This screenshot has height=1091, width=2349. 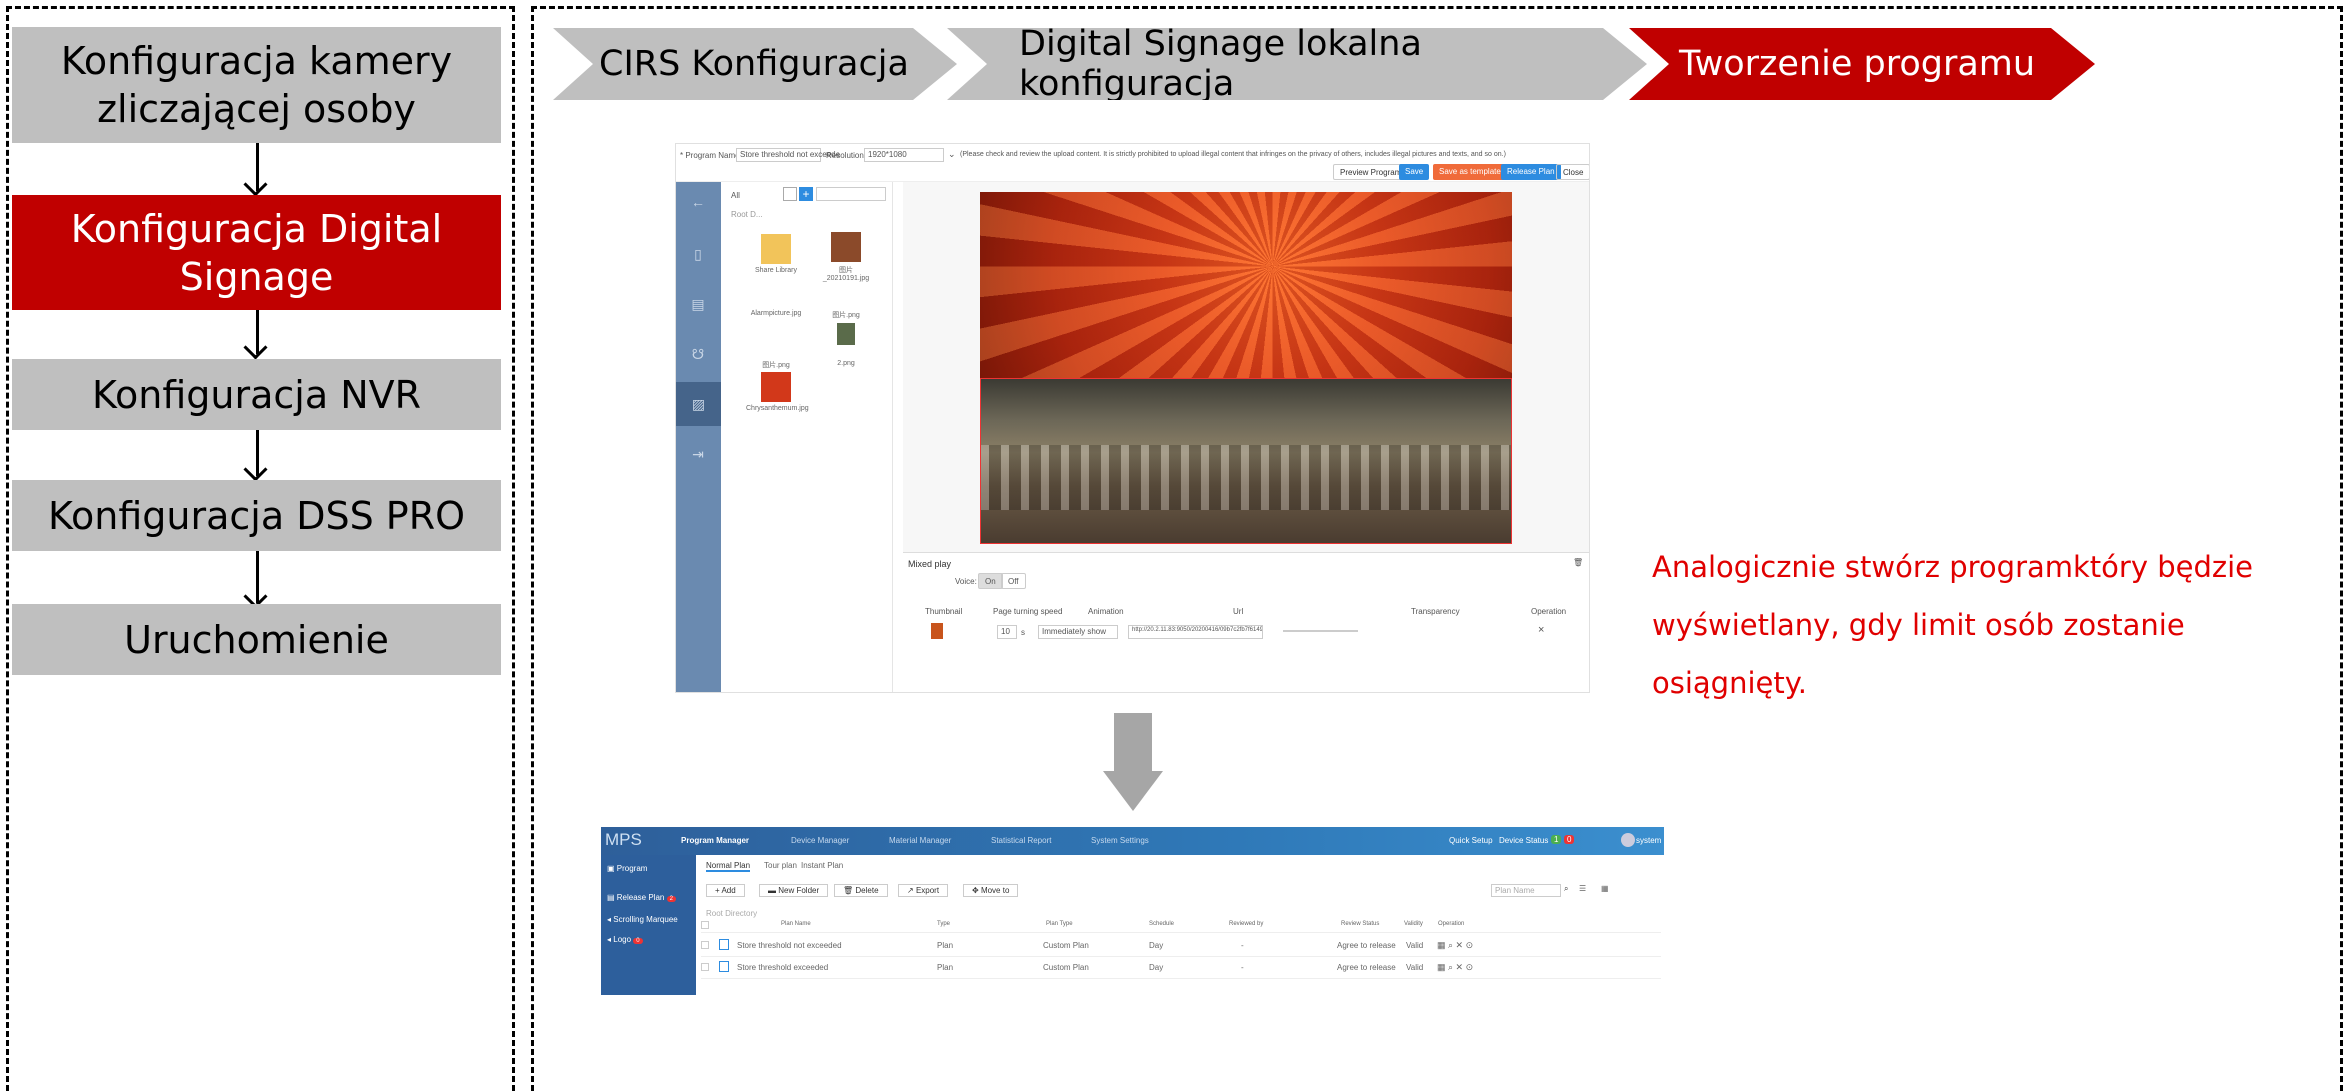 What do you see at coordinates (952, 154) in the screenshot?
I see `chevron-down-icon: ⌄` at bounding box center [952, 154].